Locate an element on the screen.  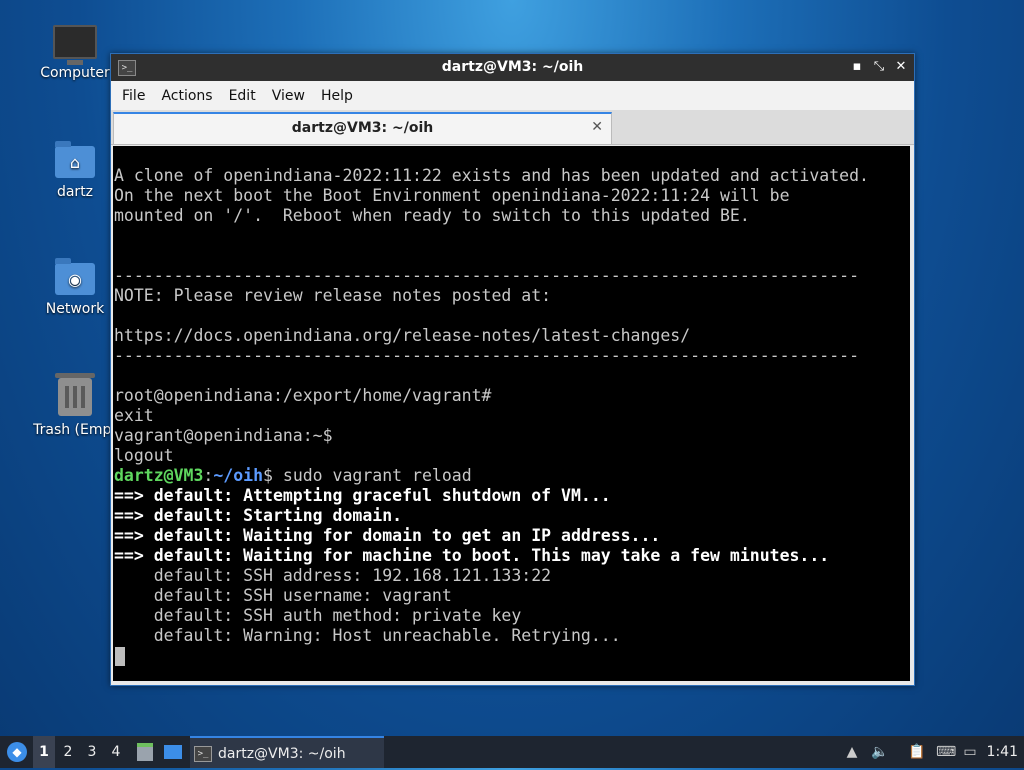
minimize-button: ▪ is located at coordinates (857, 67).